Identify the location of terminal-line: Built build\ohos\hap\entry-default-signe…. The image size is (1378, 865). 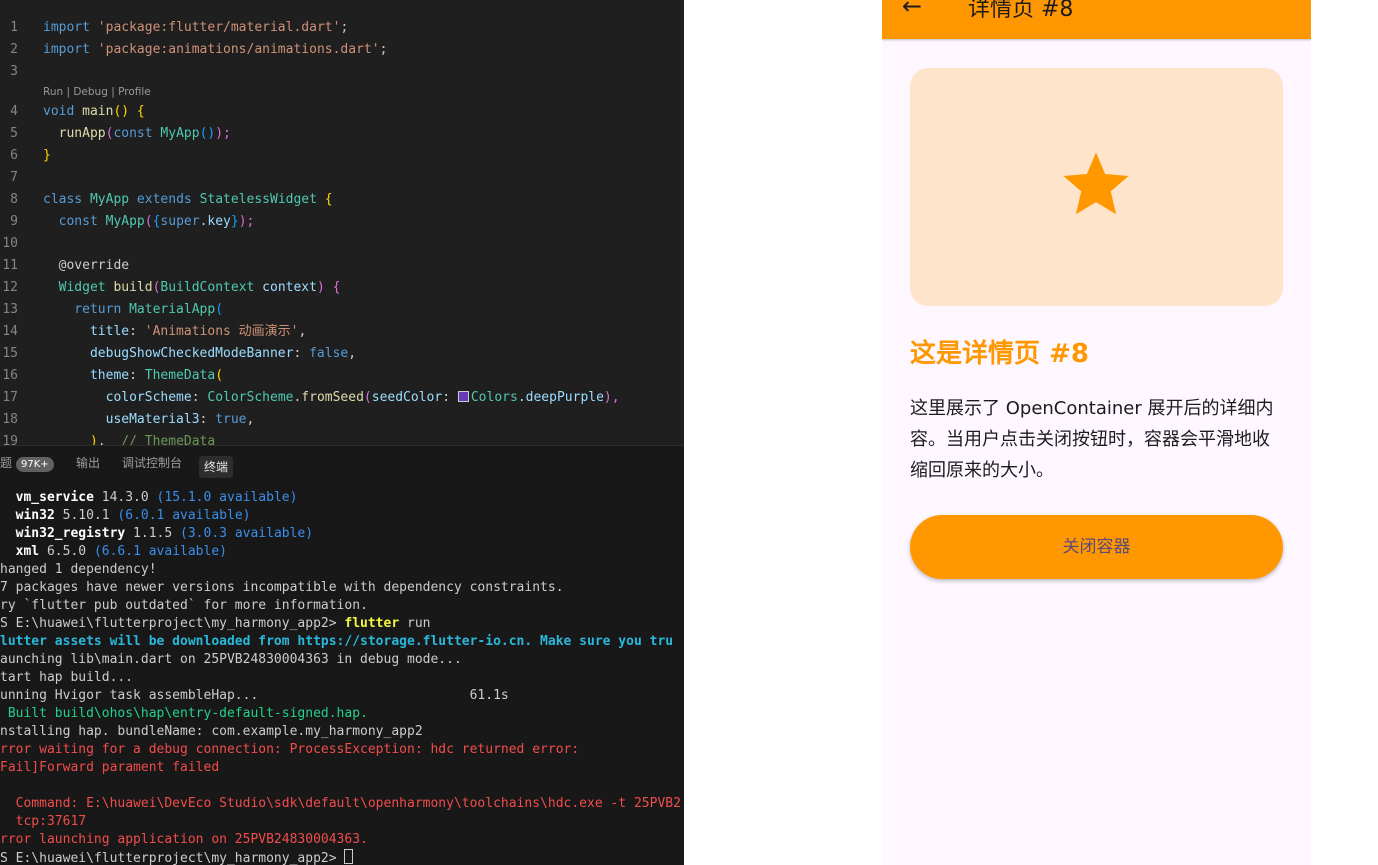
(184, 713).